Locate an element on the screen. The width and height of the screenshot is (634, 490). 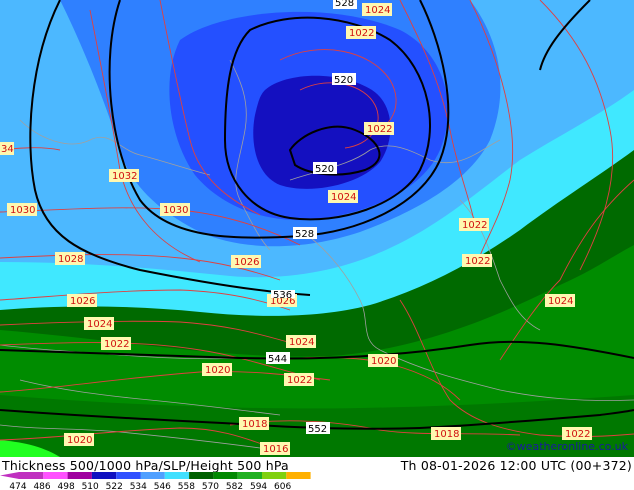
map-date: Th 08-01-2026 12:00 UTC (00+372) is located at coordinates (516, 465).